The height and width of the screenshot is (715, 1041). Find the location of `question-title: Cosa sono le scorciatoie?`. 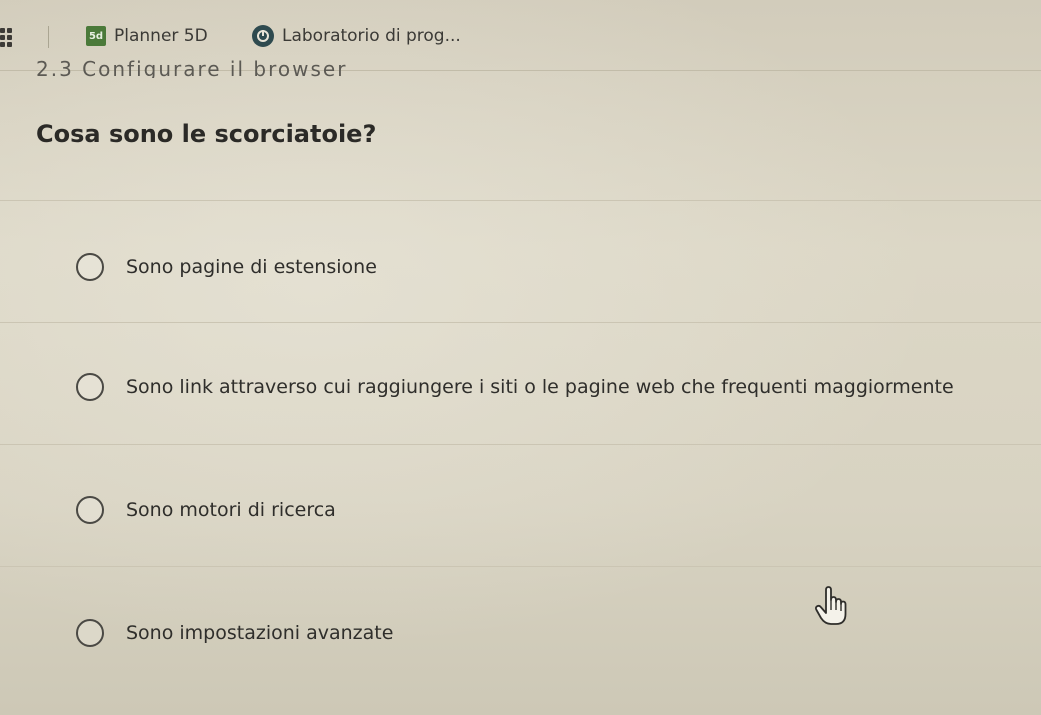

question-title: Cosa sono le scorciatoie? is located at coordinates (206, 134).